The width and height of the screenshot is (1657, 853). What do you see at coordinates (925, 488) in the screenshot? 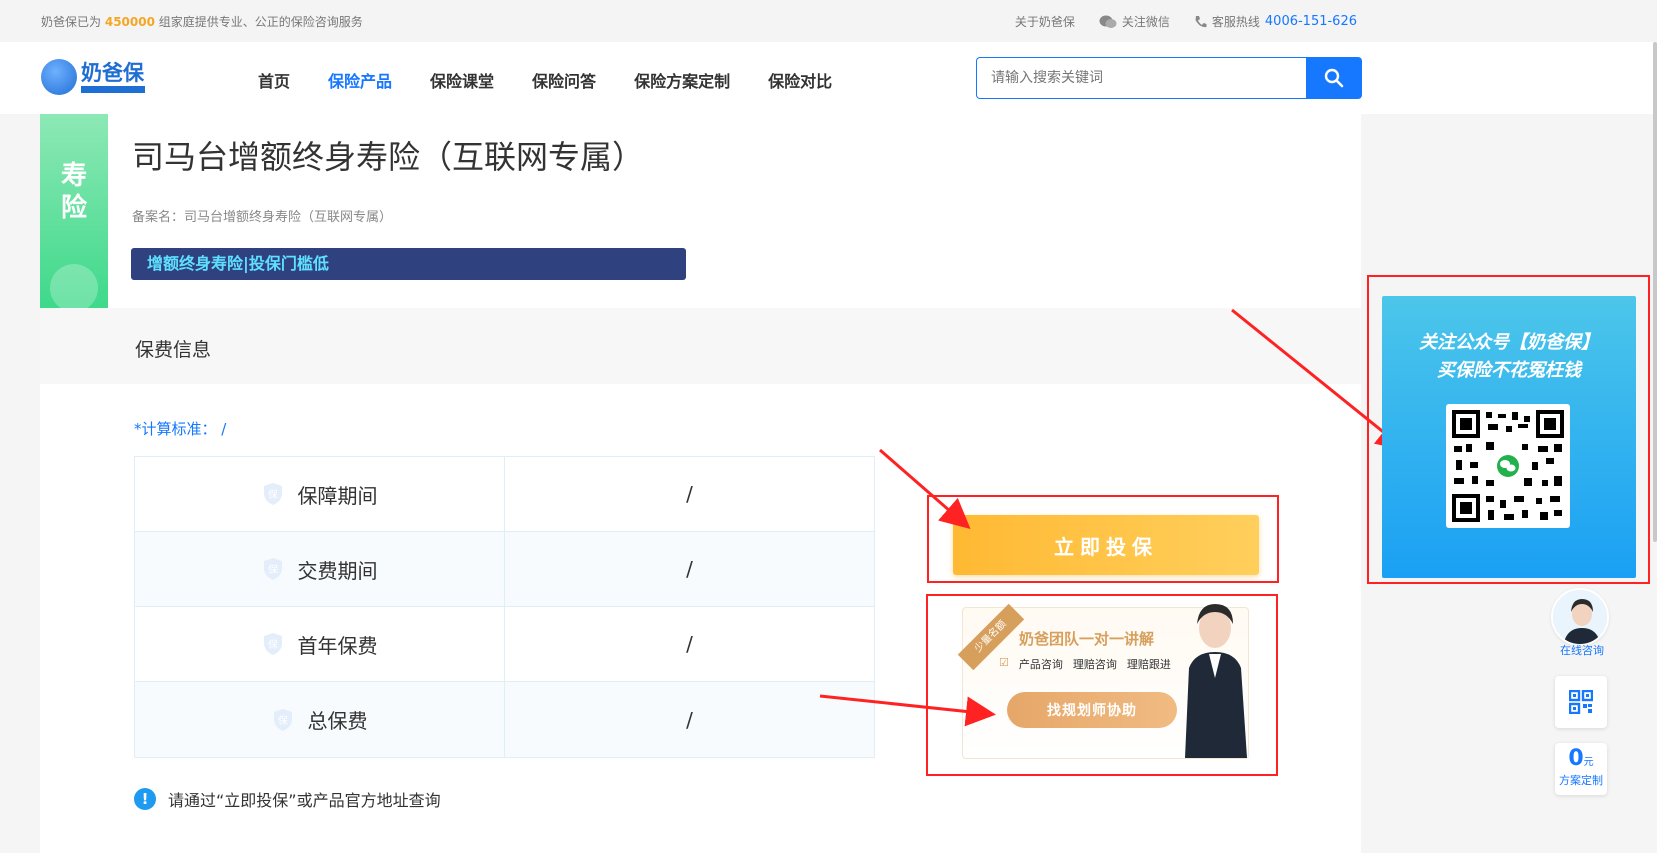
I see `arrow-to-buy` at bounding box center [925, 488].